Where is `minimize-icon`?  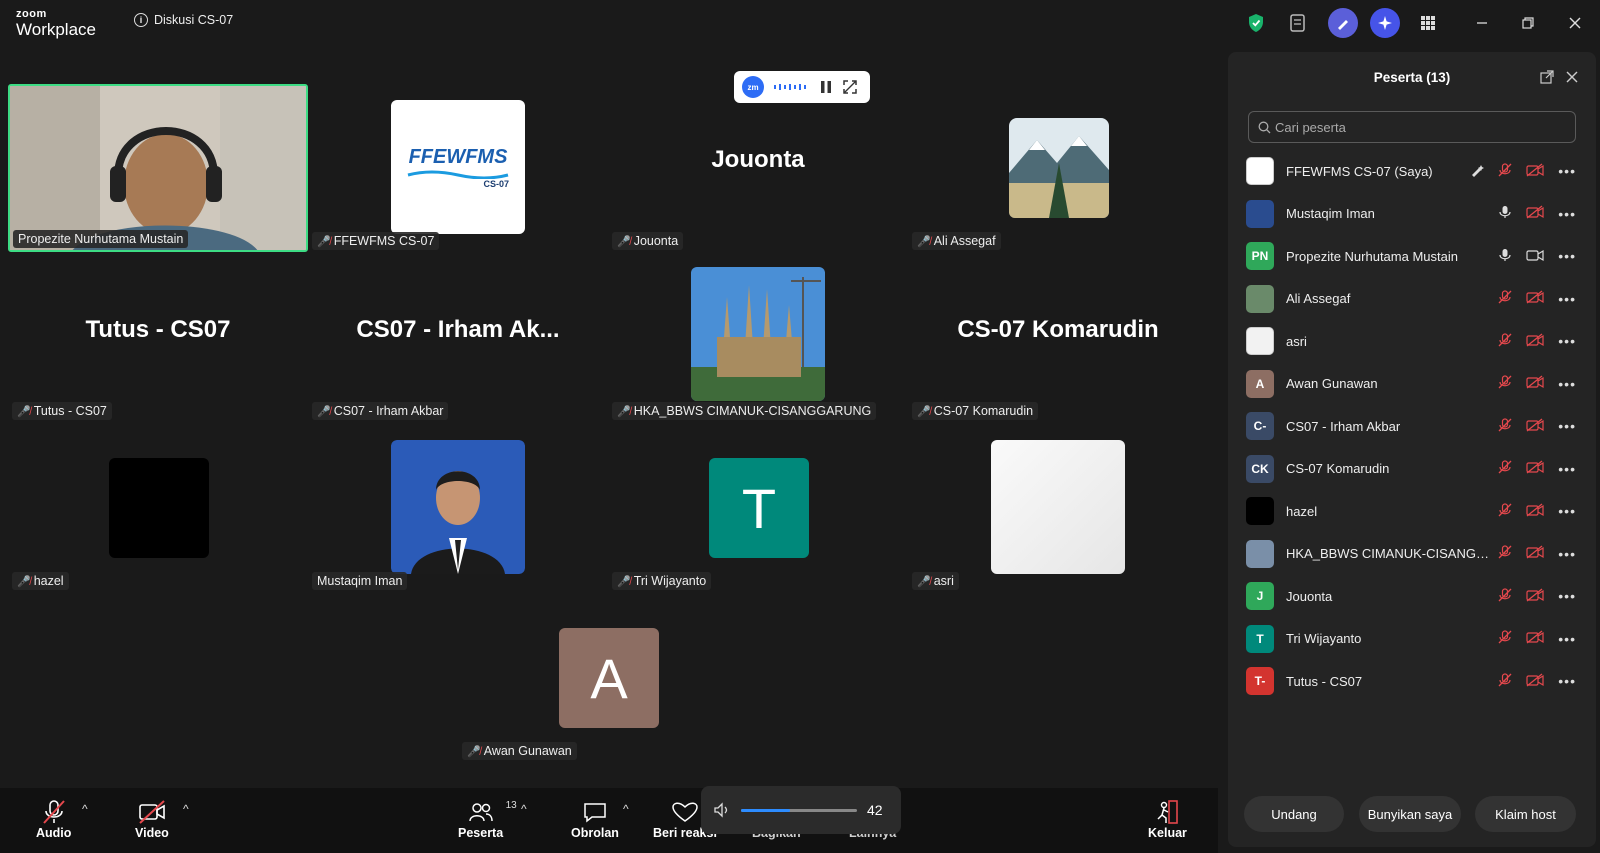 minimize-icon is located at coordinates (1482, 23).